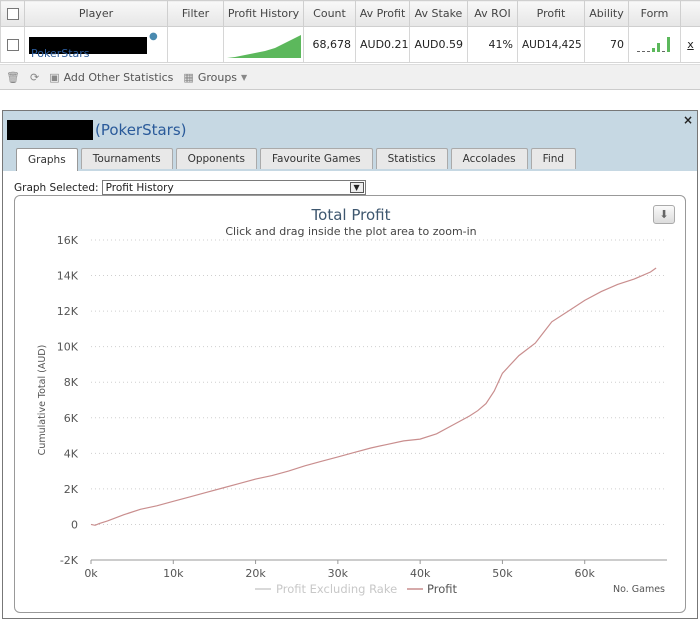 The image size is (700, 621). I want to click on x-tick-label: 60k, so click(585, 573).